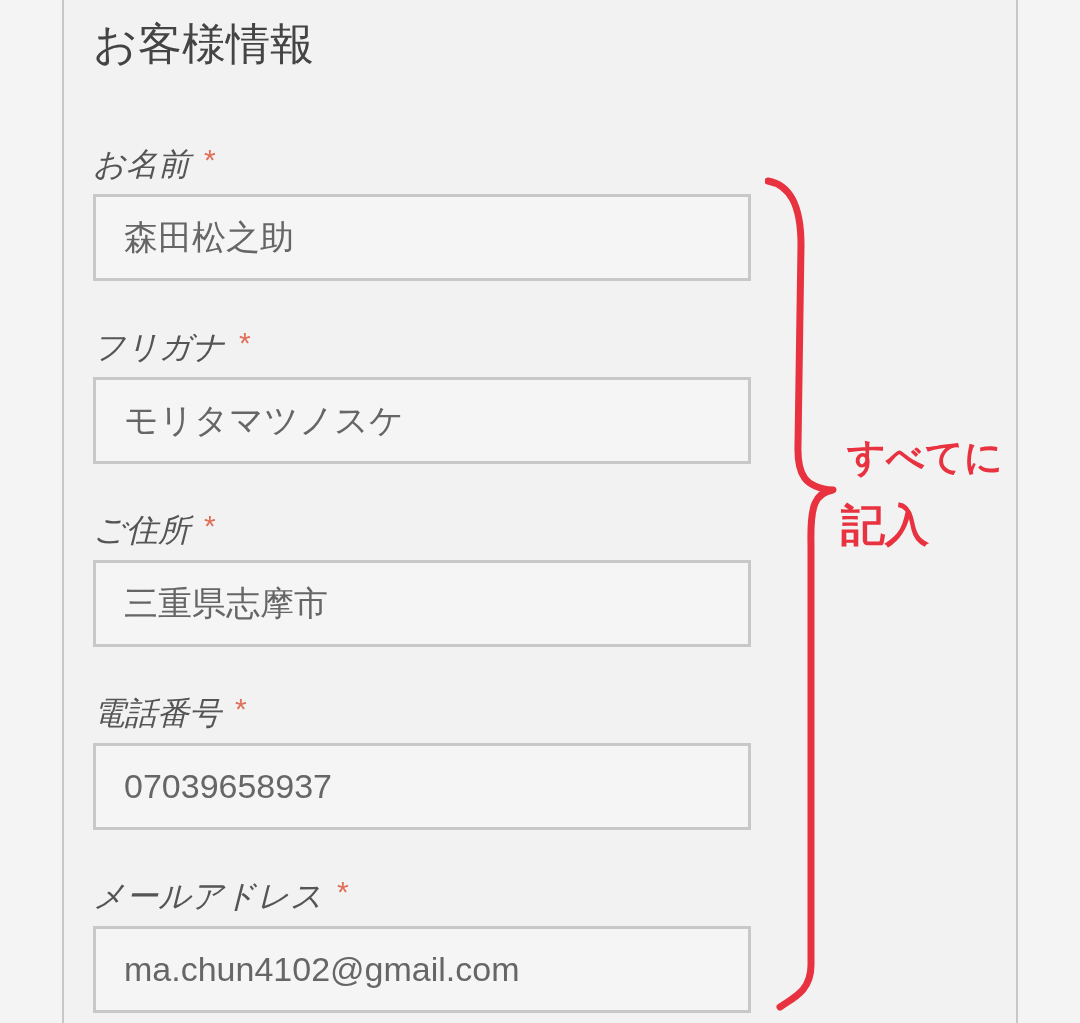  I want to click on field-label: フリガナ, so click(159, 347).